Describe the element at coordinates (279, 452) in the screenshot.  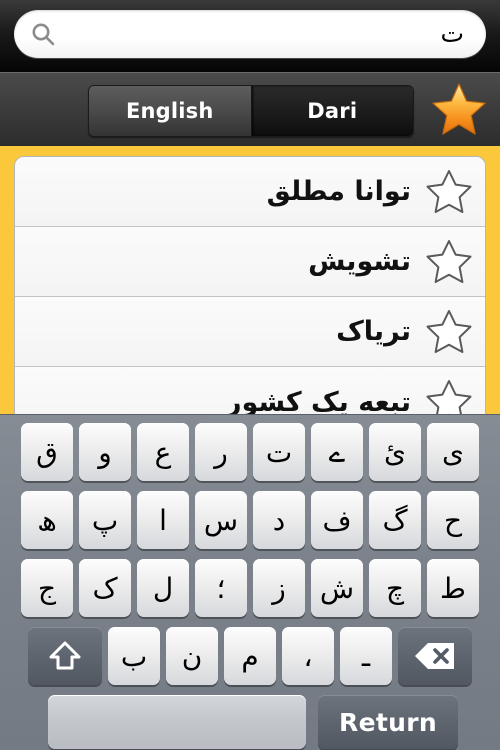
I see `key-1-5: ت` at that location.